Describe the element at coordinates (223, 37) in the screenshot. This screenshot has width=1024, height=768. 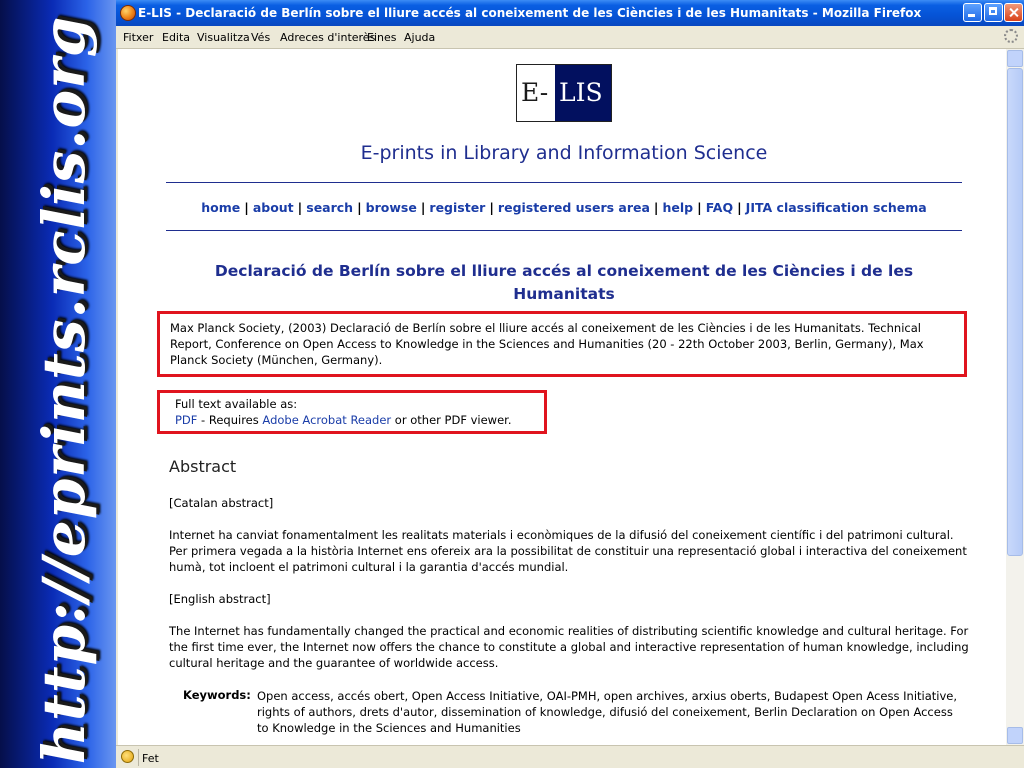
I see `menu-visualitza: Visualitza` at that location.